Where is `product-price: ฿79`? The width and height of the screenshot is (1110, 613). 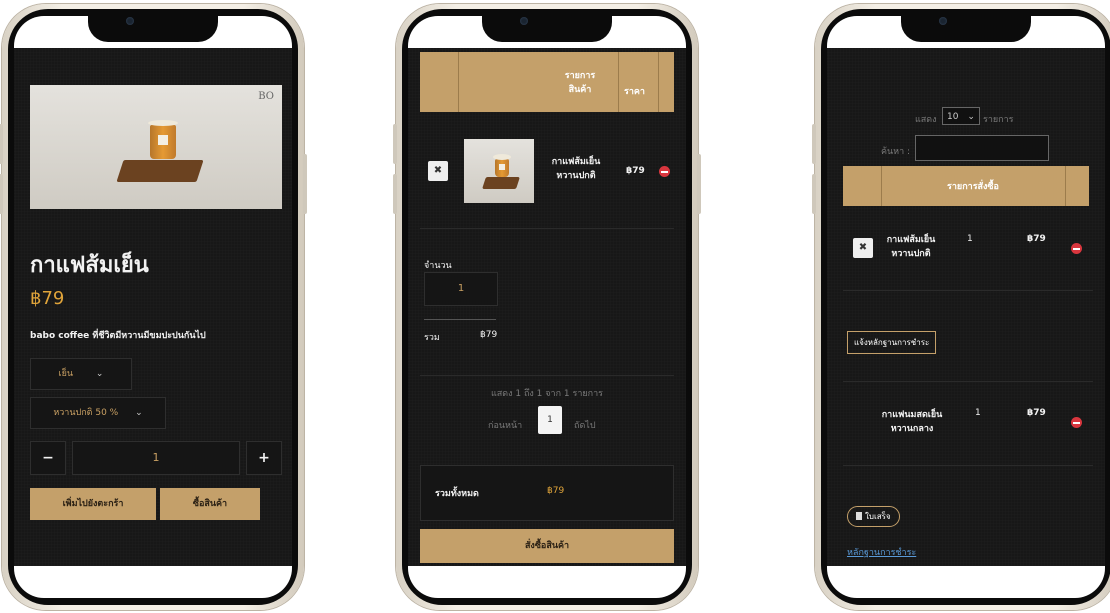 product-price: ฿79 is located at coordinates (47, 298).